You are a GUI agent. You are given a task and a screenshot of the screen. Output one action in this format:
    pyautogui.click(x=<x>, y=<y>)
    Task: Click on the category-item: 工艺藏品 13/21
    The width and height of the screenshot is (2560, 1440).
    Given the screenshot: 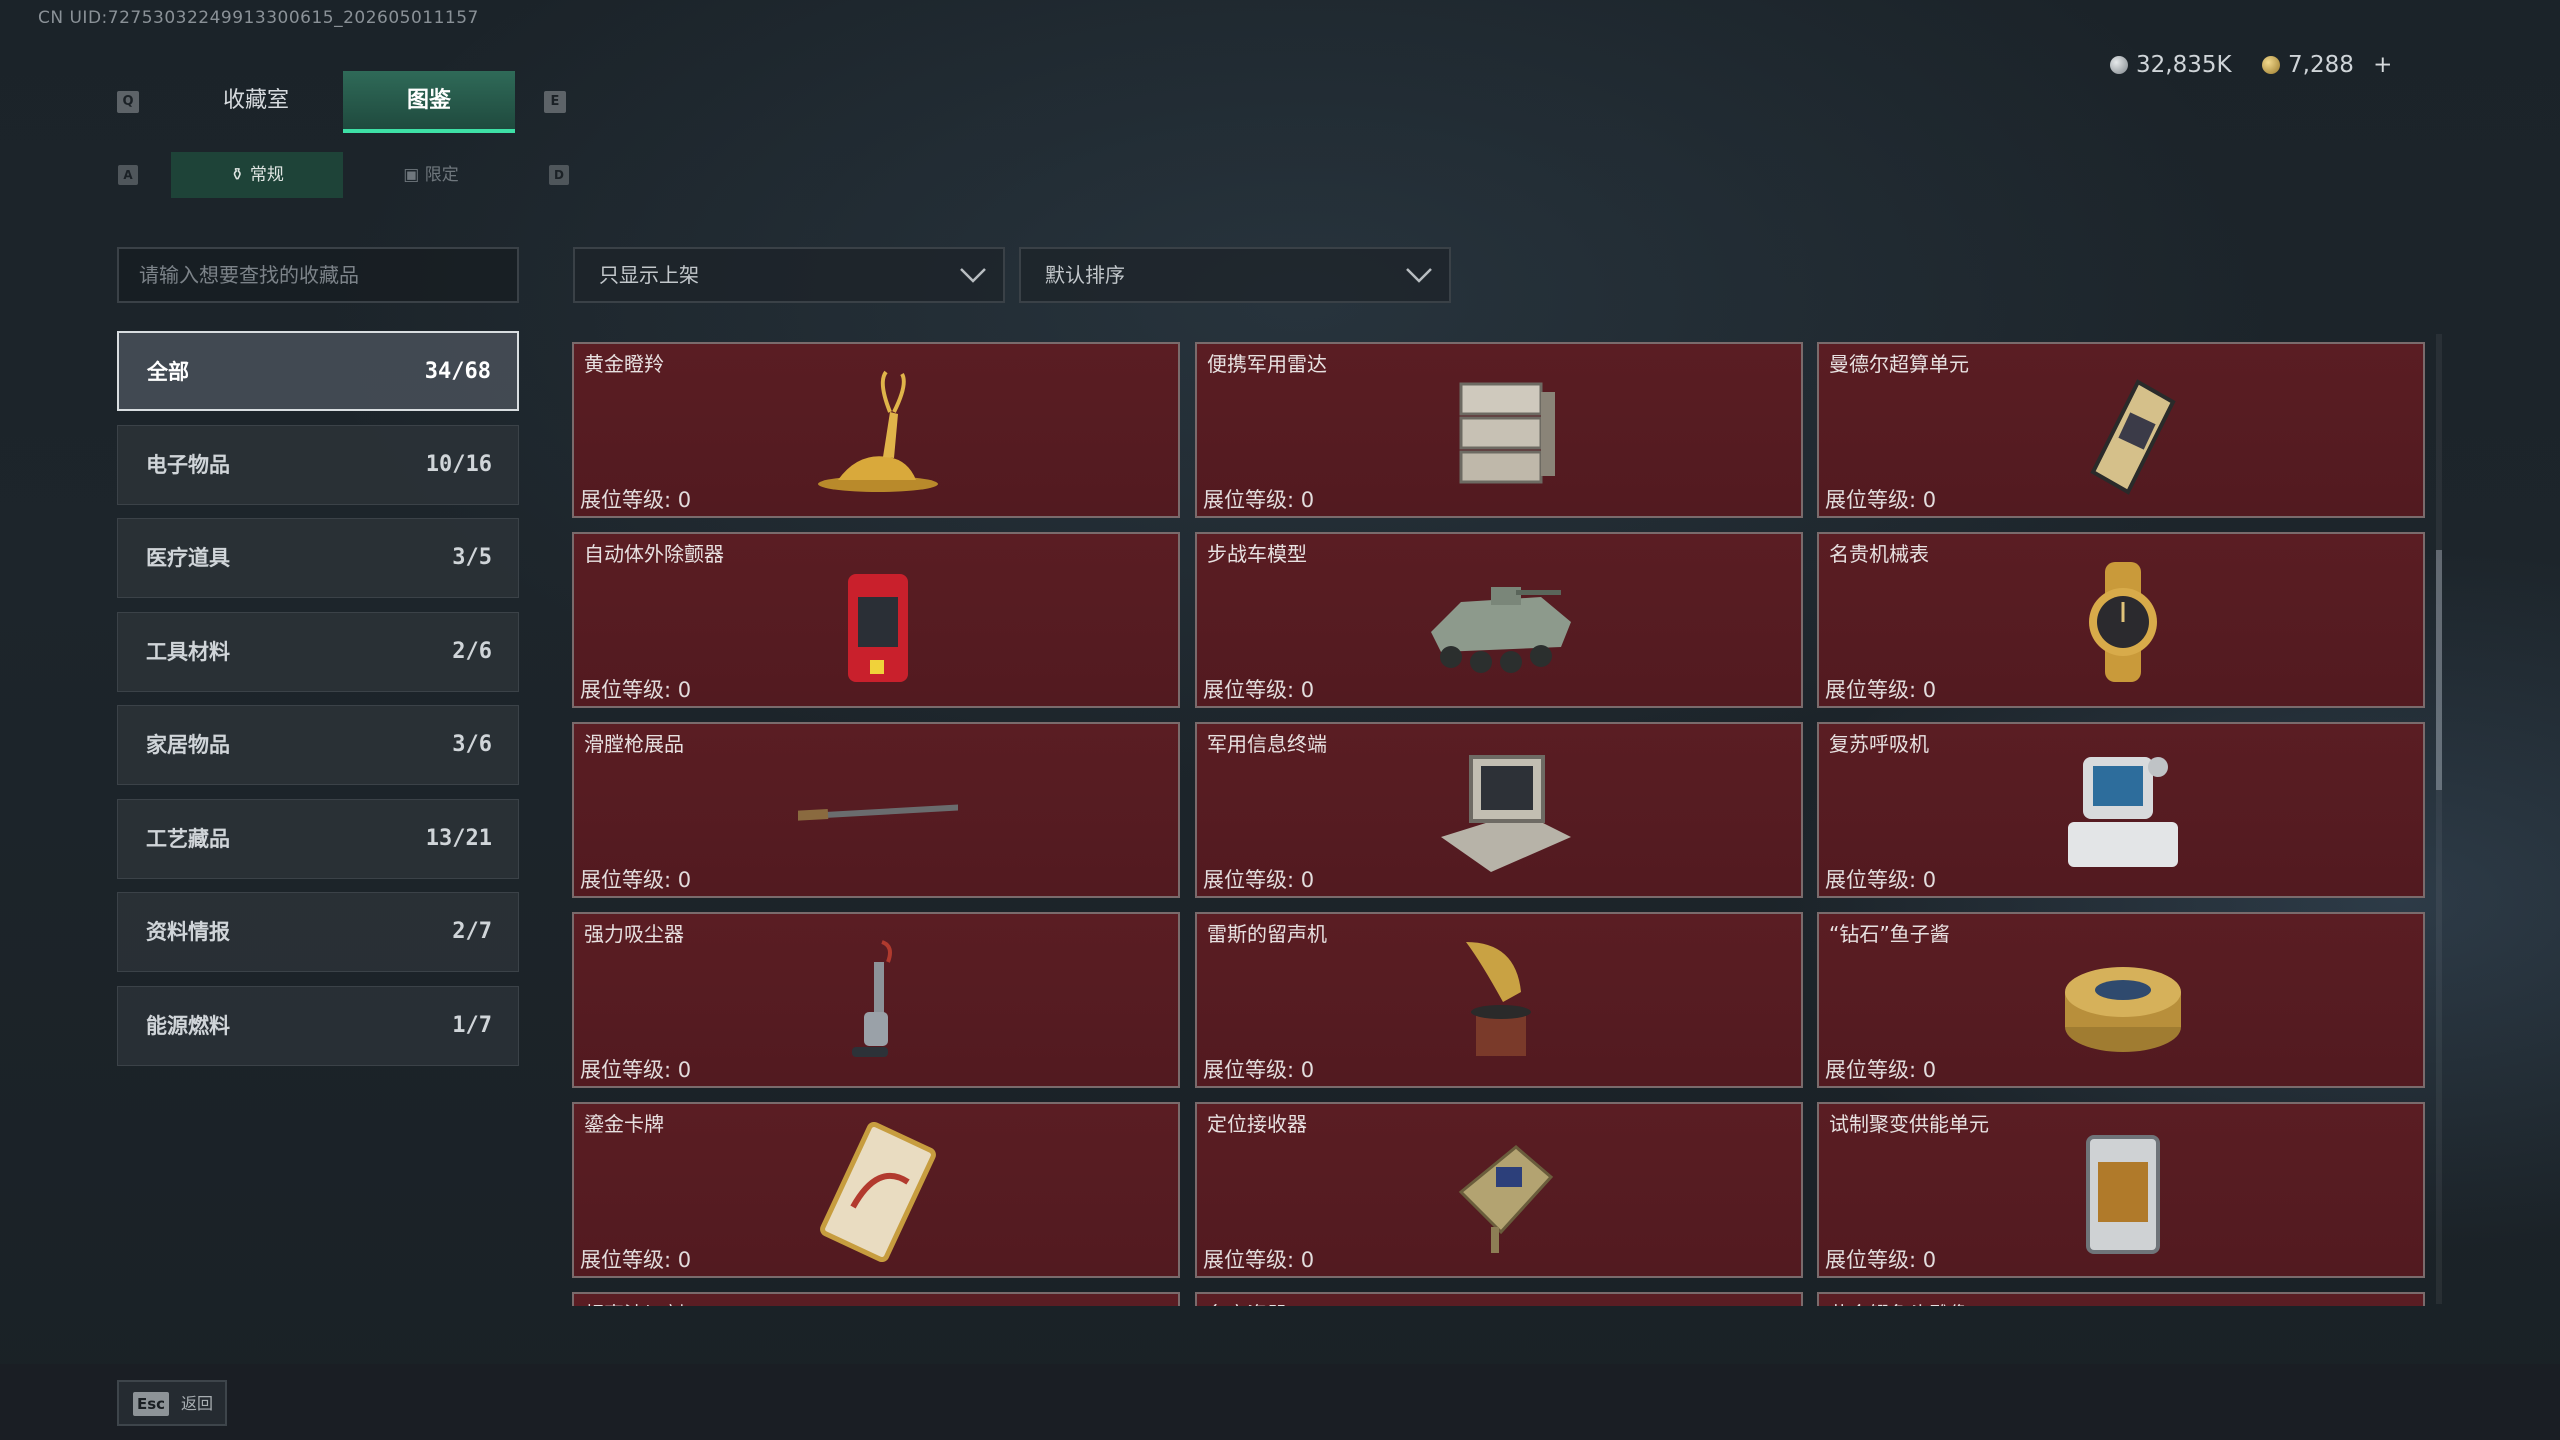 What is the action you would take?
    pyautogui.click(x=318, y=838)
    